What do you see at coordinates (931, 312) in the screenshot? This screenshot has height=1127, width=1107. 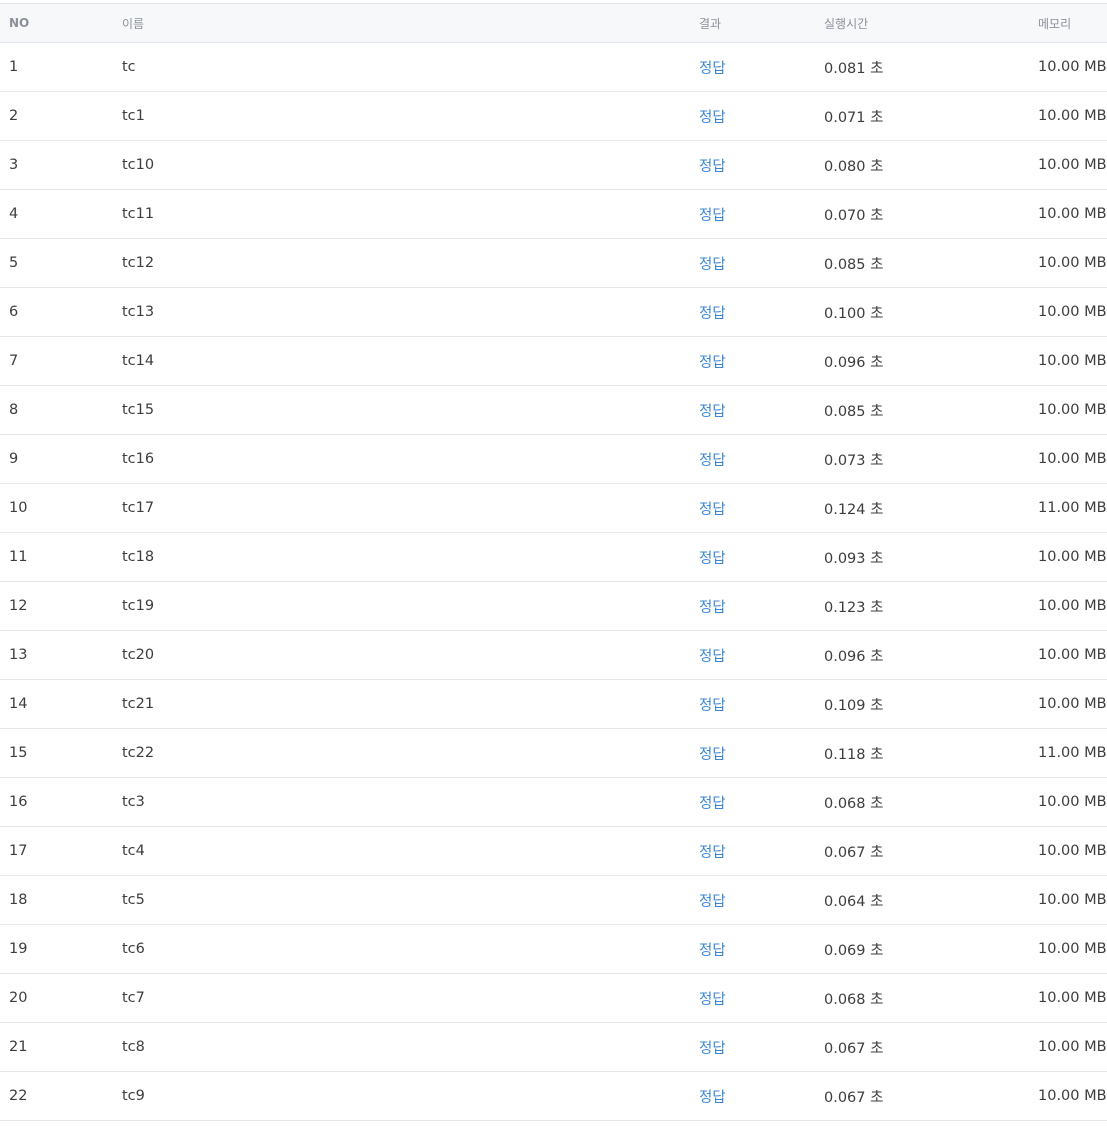 I see `row-time-cell: 0.100 초` at bounding box center [931, 312].